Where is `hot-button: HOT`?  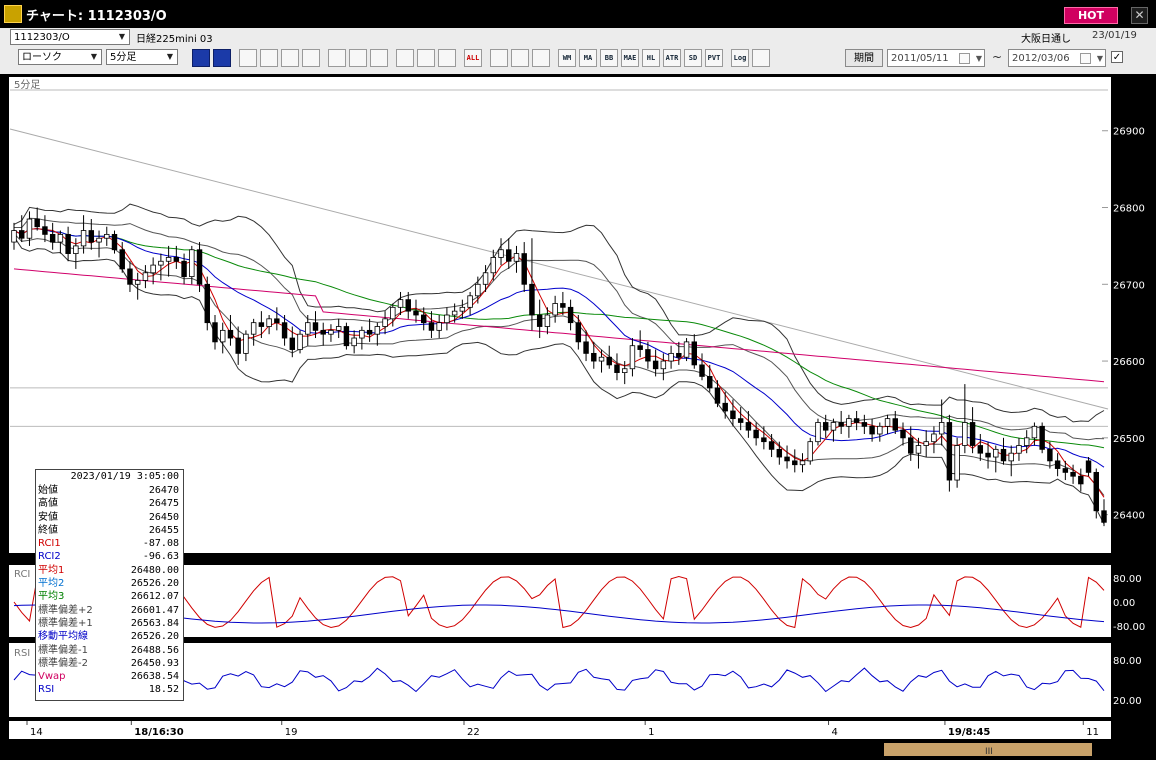
hot-button: HOT is located at coordinates (1091, 15).